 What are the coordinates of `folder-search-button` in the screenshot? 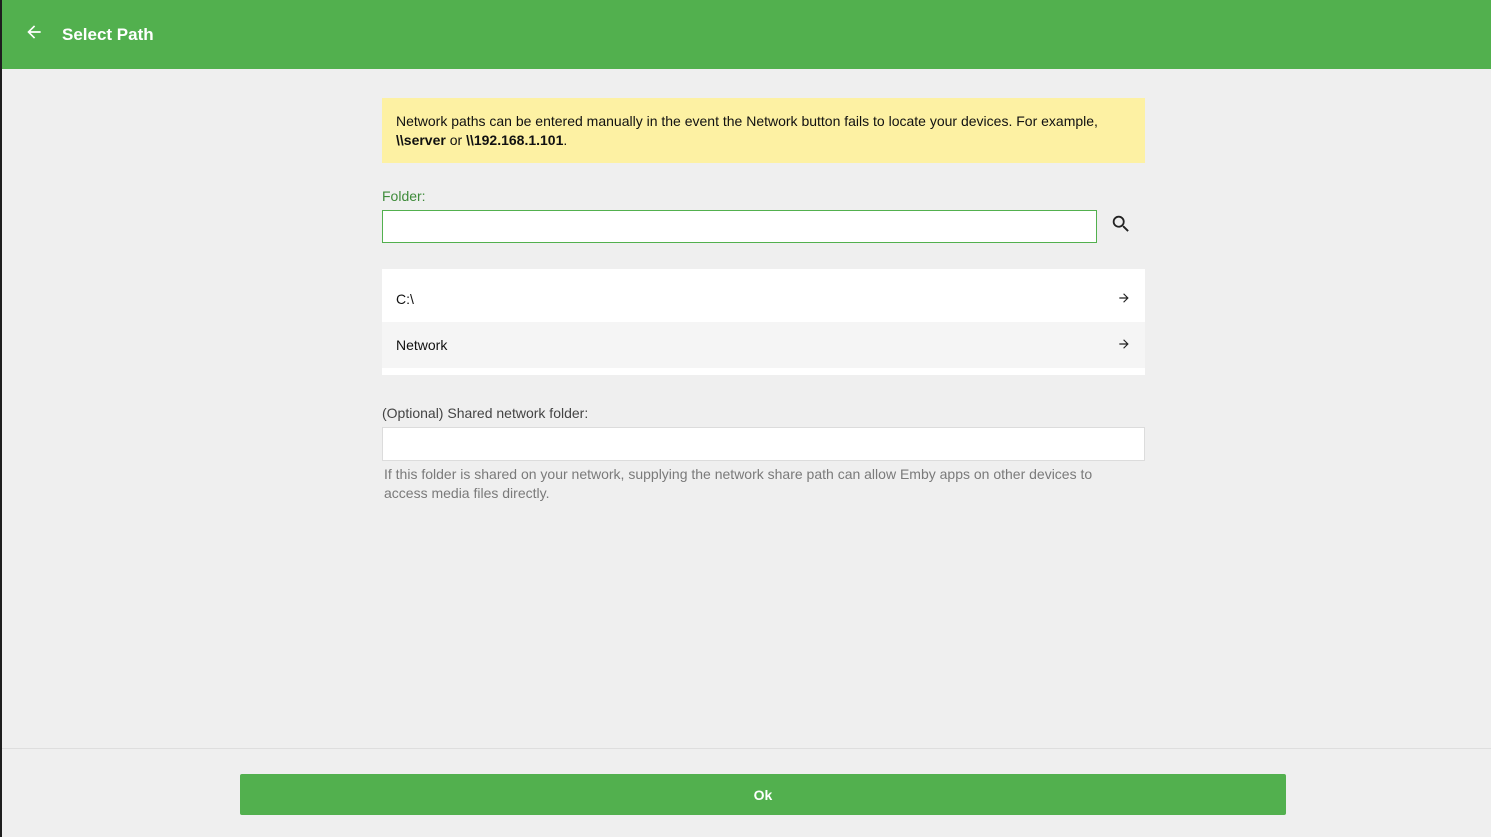 It's located at (1121, 226).